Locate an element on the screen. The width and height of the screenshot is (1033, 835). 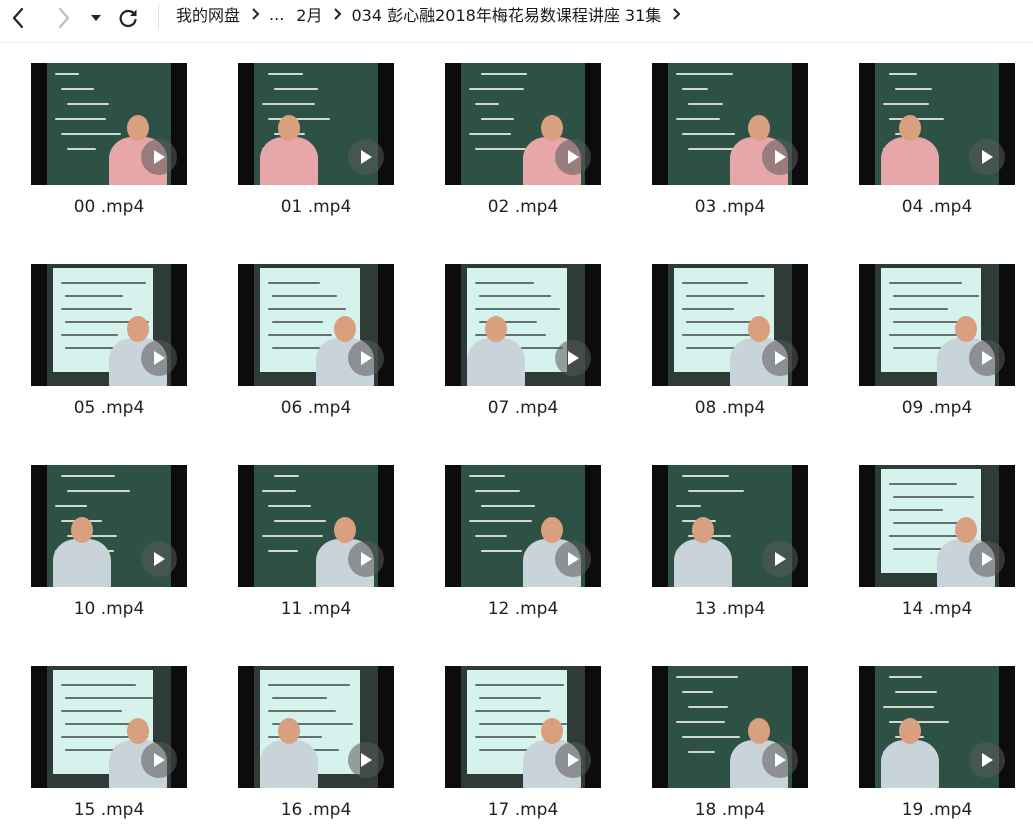
video-file-tile: 06 .mp4 is located at coordinates (307, 338).